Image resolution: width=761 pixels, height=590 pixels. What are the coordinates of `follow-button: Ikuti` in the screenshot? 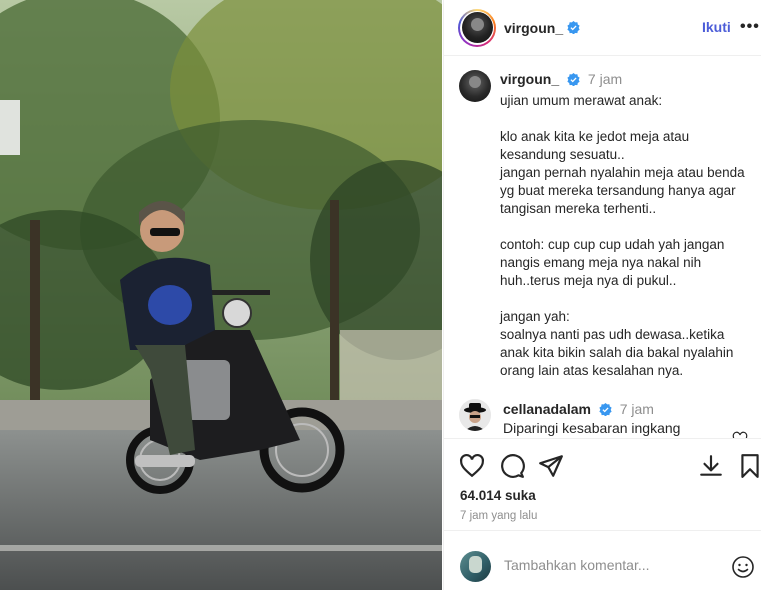 It's located at (716, 27).